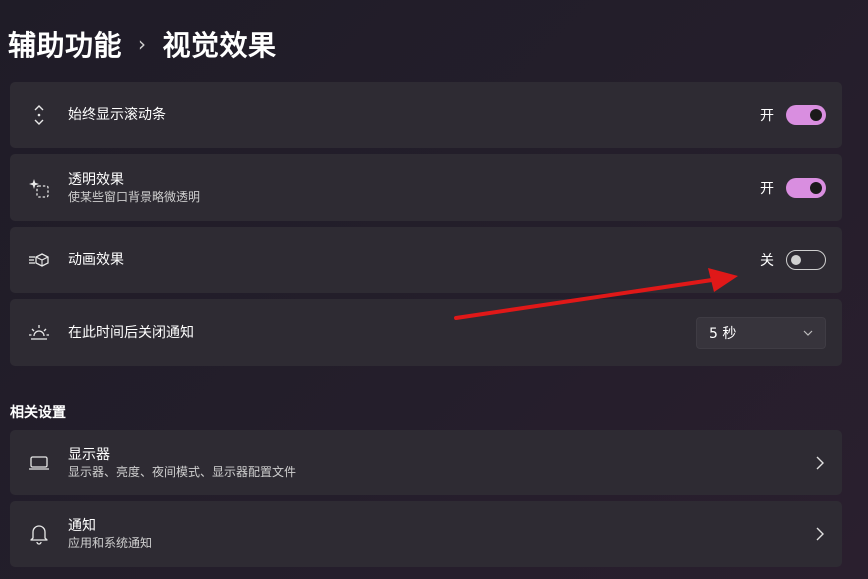 This screenshot has height=579, width=868. What do you see at coordinates (426, 462) in the screenshot?
I see `related-item-display: 显示器 显示器、亮度、夜间模式、显示器配置文件` at bounding box center [426, 462].